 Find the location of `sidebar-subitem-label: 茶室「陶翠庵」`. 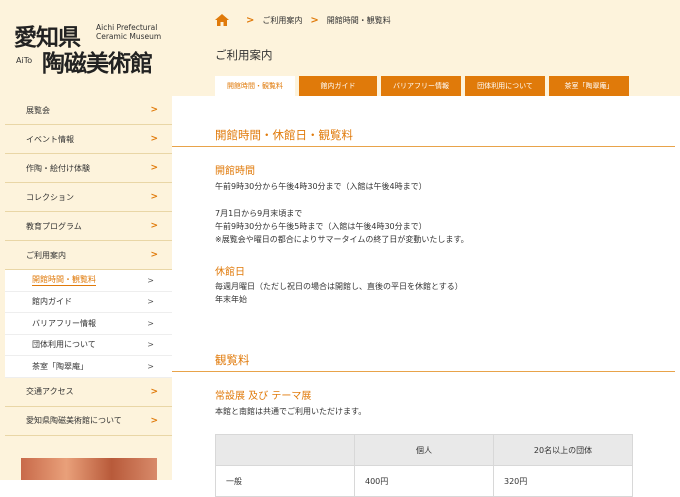

sidebar-subitem-label: 茶室「陶翠庵」 is located at coordinates (60, 366).